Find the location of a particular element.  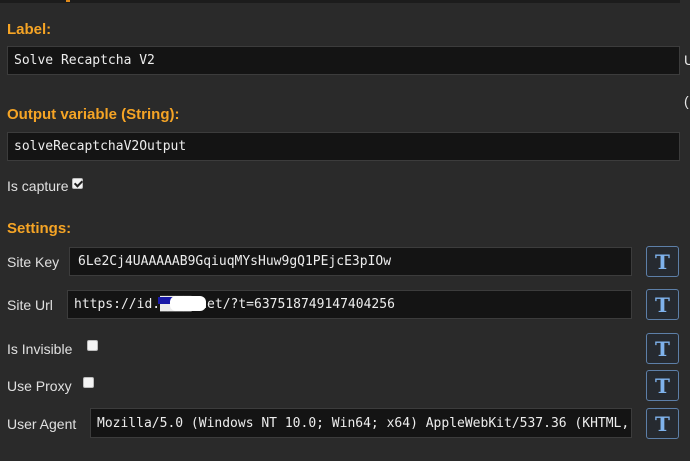

is-invisible-checkbox is located at coordinates (92, 345).